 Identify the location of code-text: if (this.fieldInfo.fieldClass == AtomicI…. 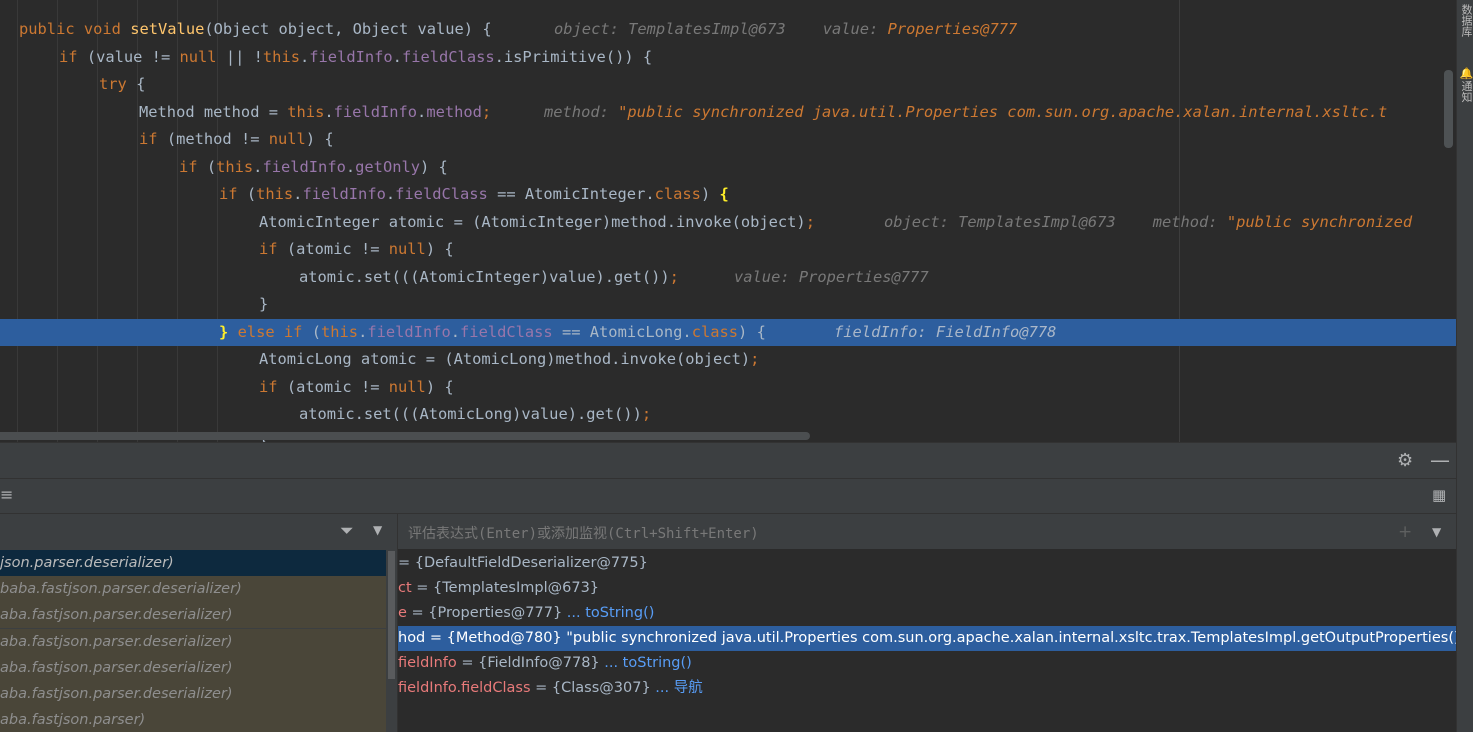
(474, 194).